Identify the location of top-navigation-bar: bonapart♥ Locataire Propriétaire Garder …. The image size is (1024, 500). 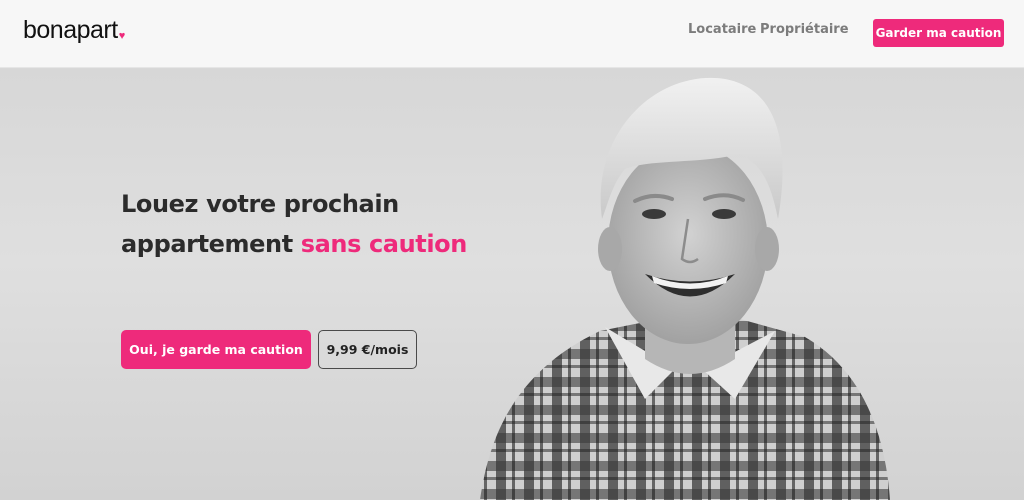
(512, 34).